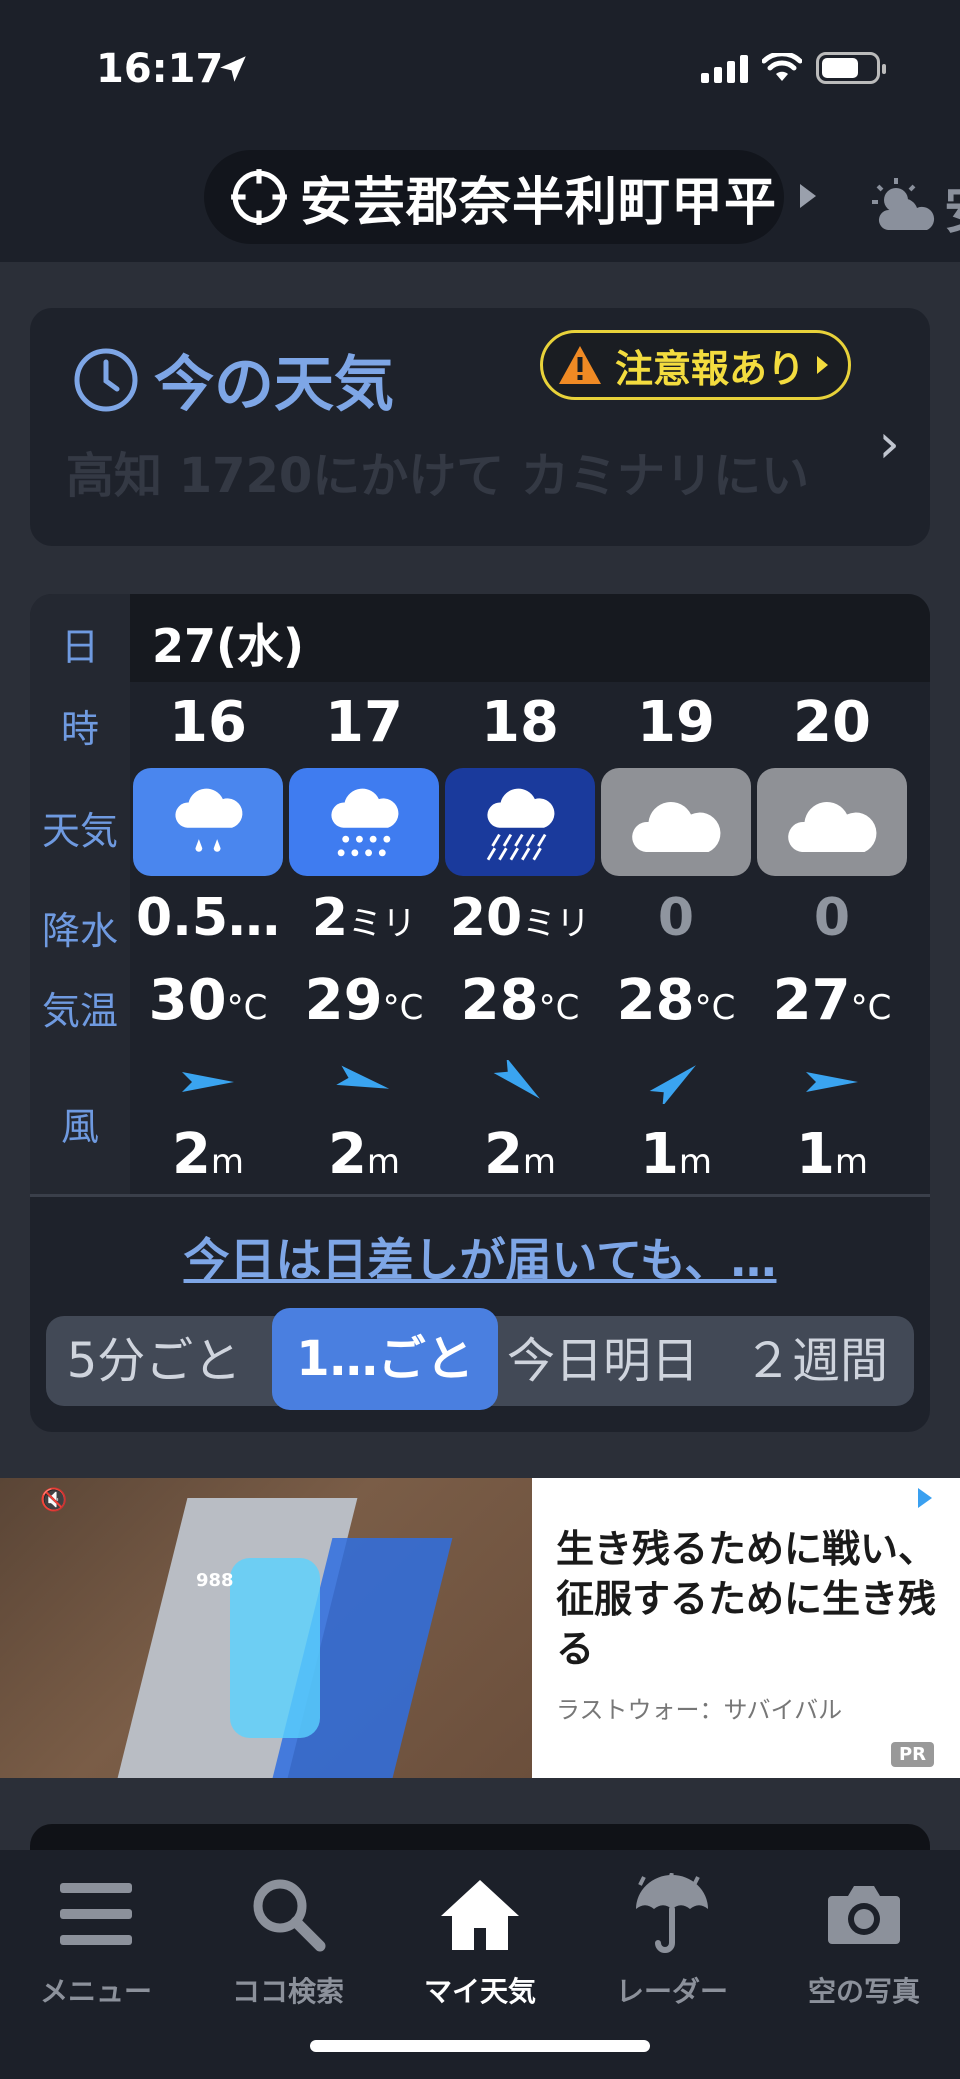  I want to click on alert-chevron-icon, so click(823, 365).